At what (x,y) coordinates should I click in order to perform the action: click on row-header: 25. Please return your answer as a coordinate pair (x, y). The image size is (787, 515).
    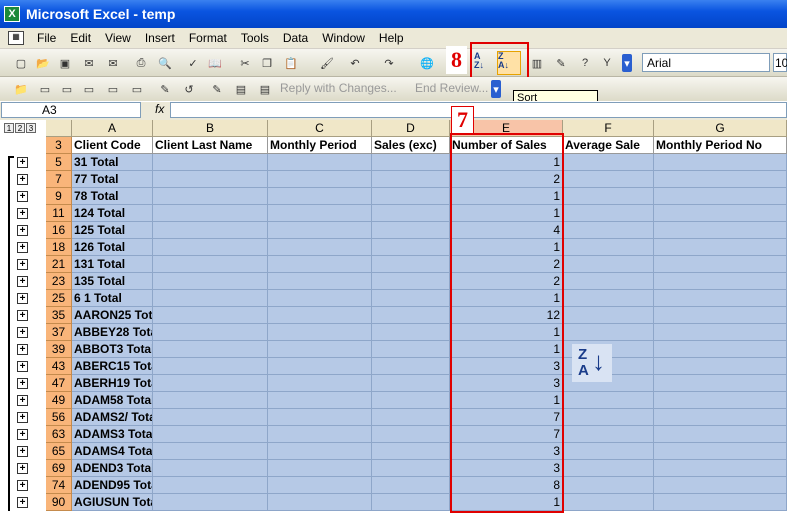
    Looking at the image, I should click on (59, 298).